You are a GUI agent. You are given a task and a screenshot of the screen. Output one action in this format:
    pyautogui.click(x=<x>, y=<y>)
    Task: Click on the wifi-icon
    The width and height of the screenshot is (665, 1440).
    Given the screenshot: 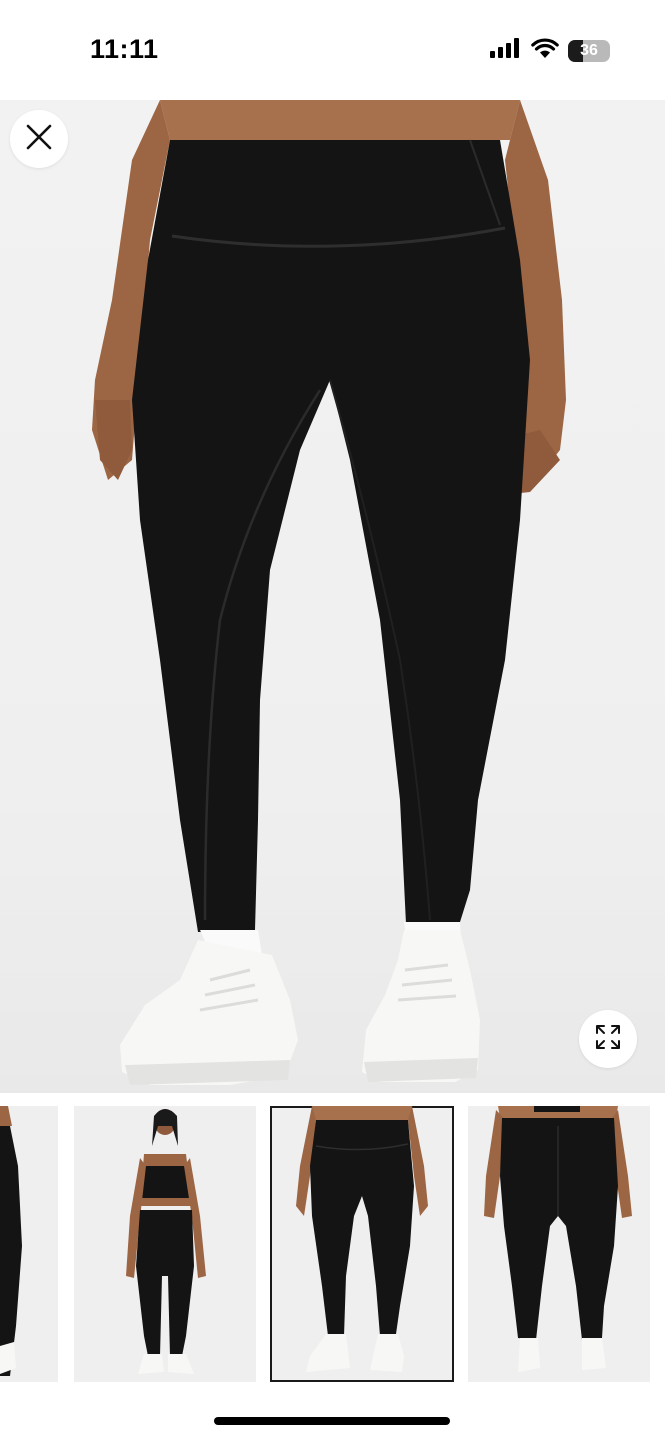 What is the action you would take?
    pyautogui.click(x=545, y=50)
    